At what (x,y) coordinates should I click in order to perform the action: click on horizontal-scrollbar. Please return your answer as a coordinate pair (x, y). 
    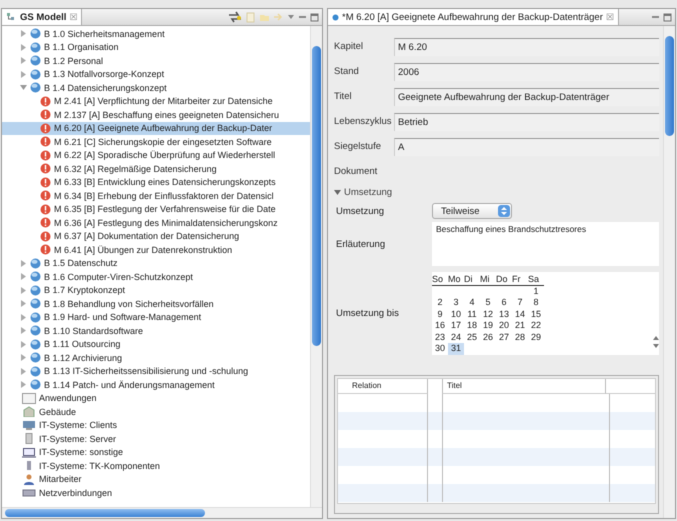
    Looking at the image, I should click on (162, 512).